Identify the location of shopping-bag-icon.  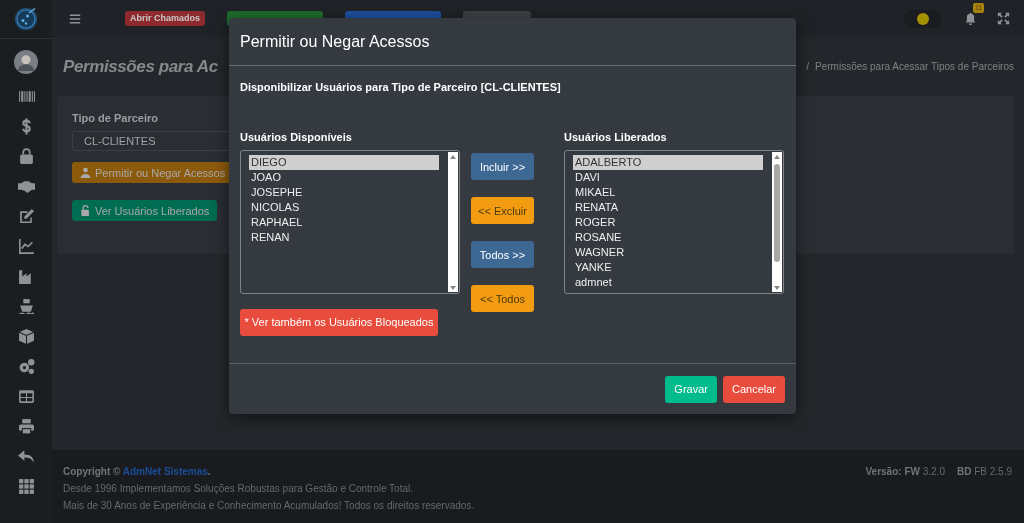
(26, 156).